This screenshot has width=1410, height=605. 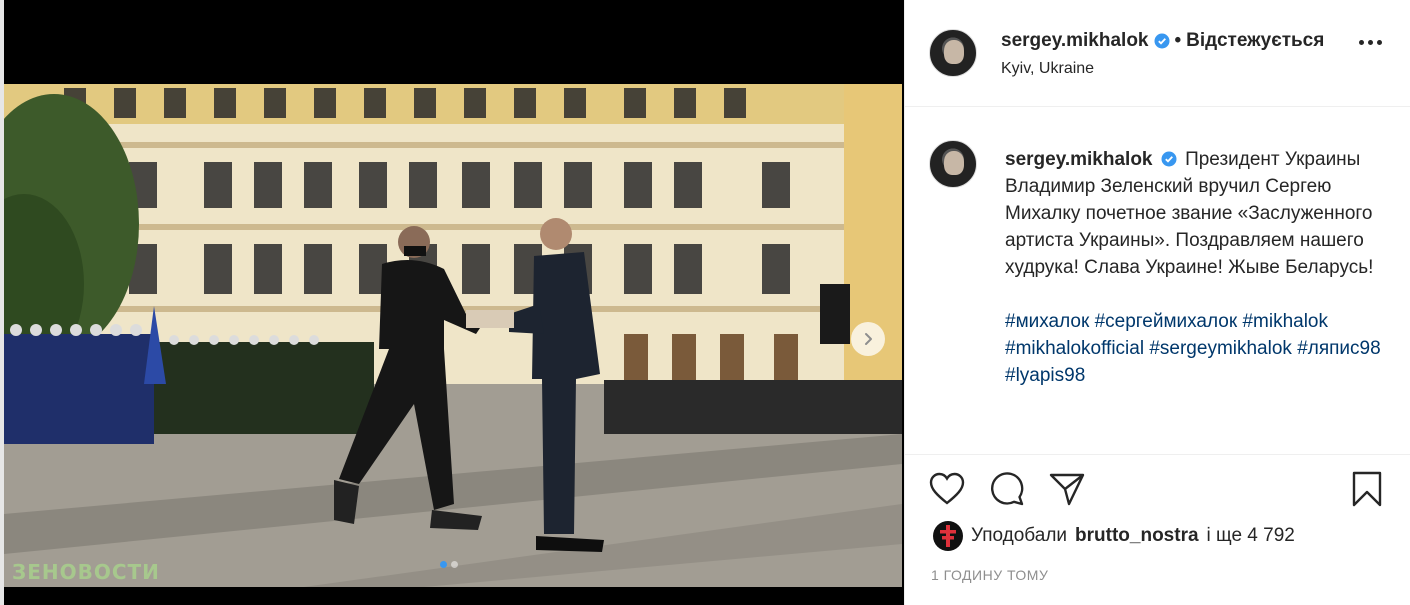 I want to click on watermark: ЗЕНОВОСТИ, so click(x=86, y=572).